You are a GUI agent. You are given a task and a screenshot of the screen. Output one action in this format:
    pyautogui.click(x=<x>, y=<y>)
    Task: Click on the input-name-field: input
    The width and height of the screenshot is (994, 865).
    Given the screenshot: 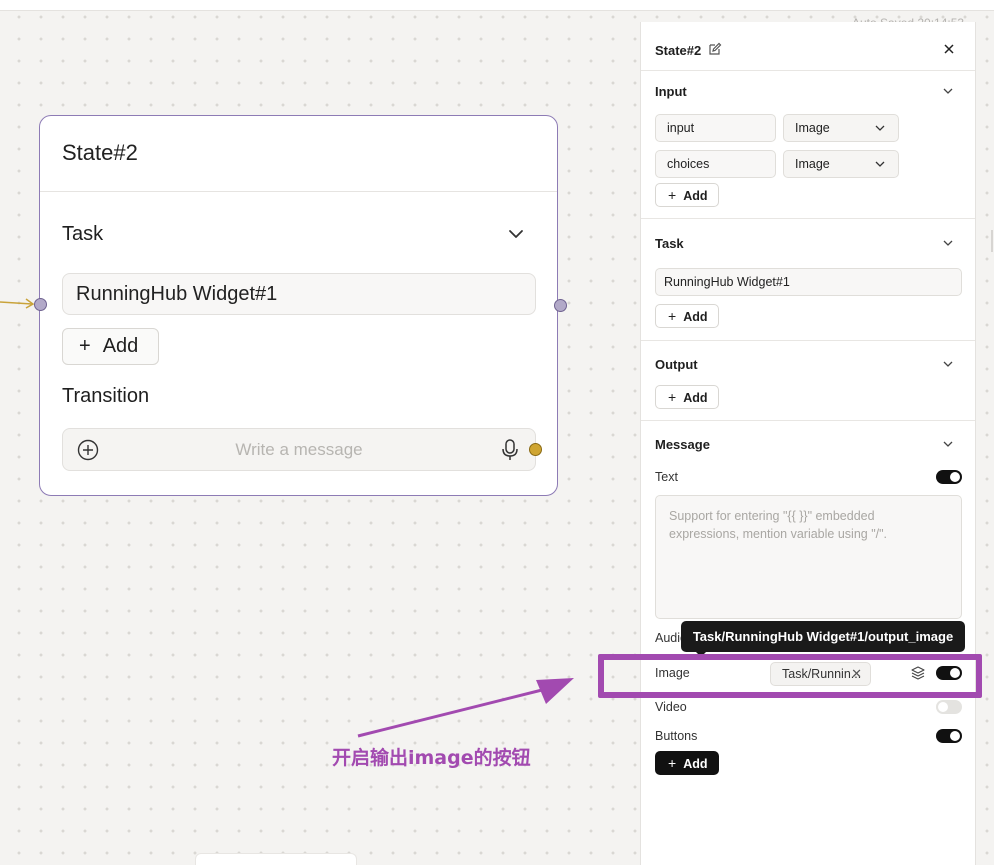 What is the action you would take?
    pyautogui.click(x=715, y=128)
    